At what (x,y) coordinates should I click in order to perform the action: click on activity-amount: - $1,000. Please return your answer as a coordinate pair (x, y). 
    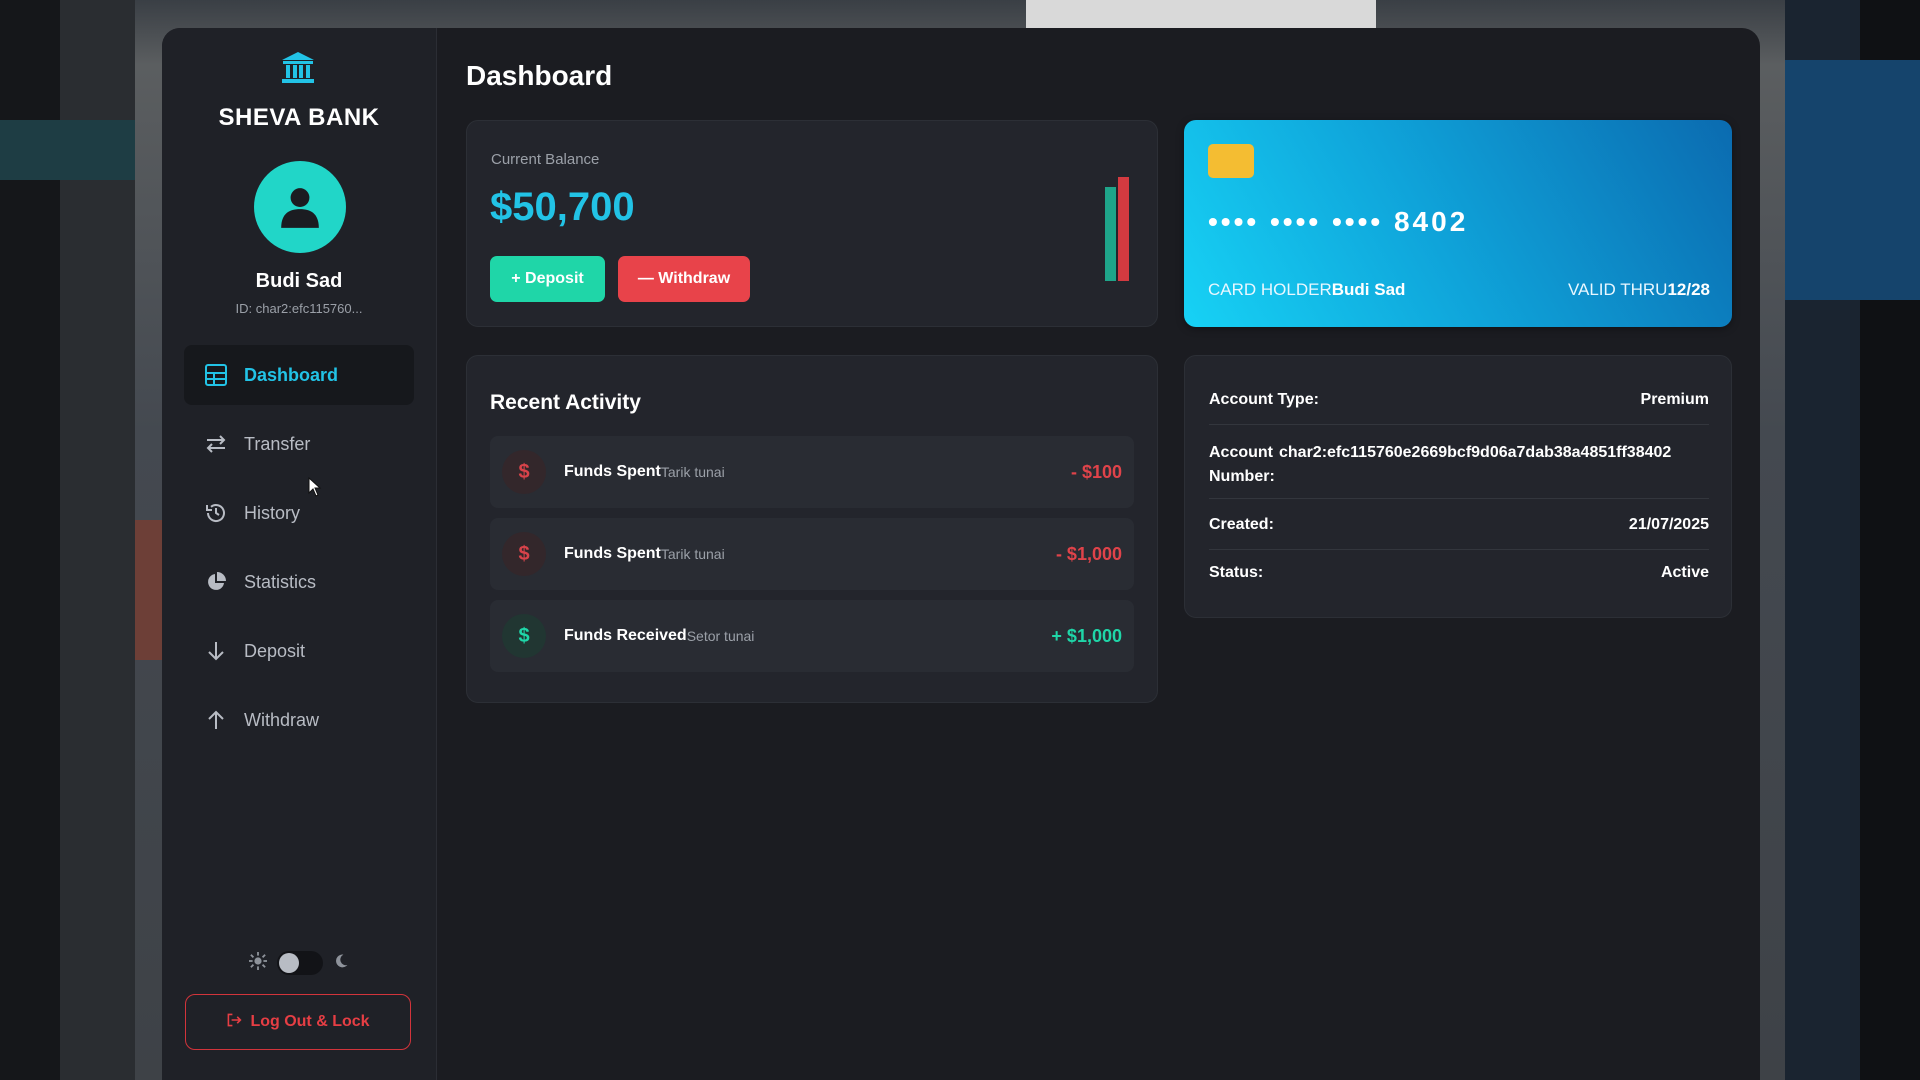
    Looking at the image, I should click on (1088, 553).